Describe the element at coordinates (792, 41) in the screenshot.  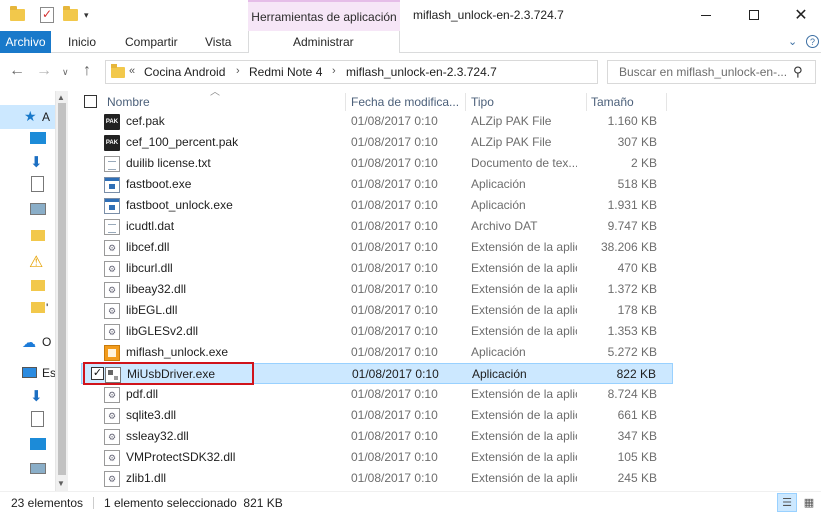
I see `expand-ribbon-icon: ⌄` at that location.